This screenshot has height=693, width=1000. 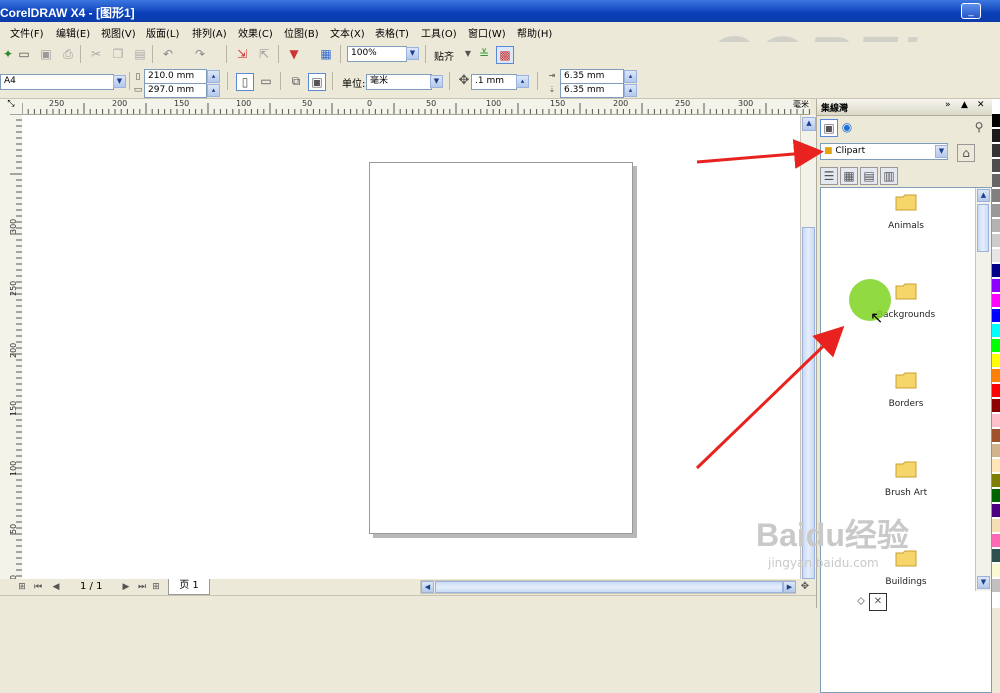 What do you see at coordinates (832, 535) in the screenshot?
I see `watermark-brand: Baidu经验` at bounding box center [832, 535].